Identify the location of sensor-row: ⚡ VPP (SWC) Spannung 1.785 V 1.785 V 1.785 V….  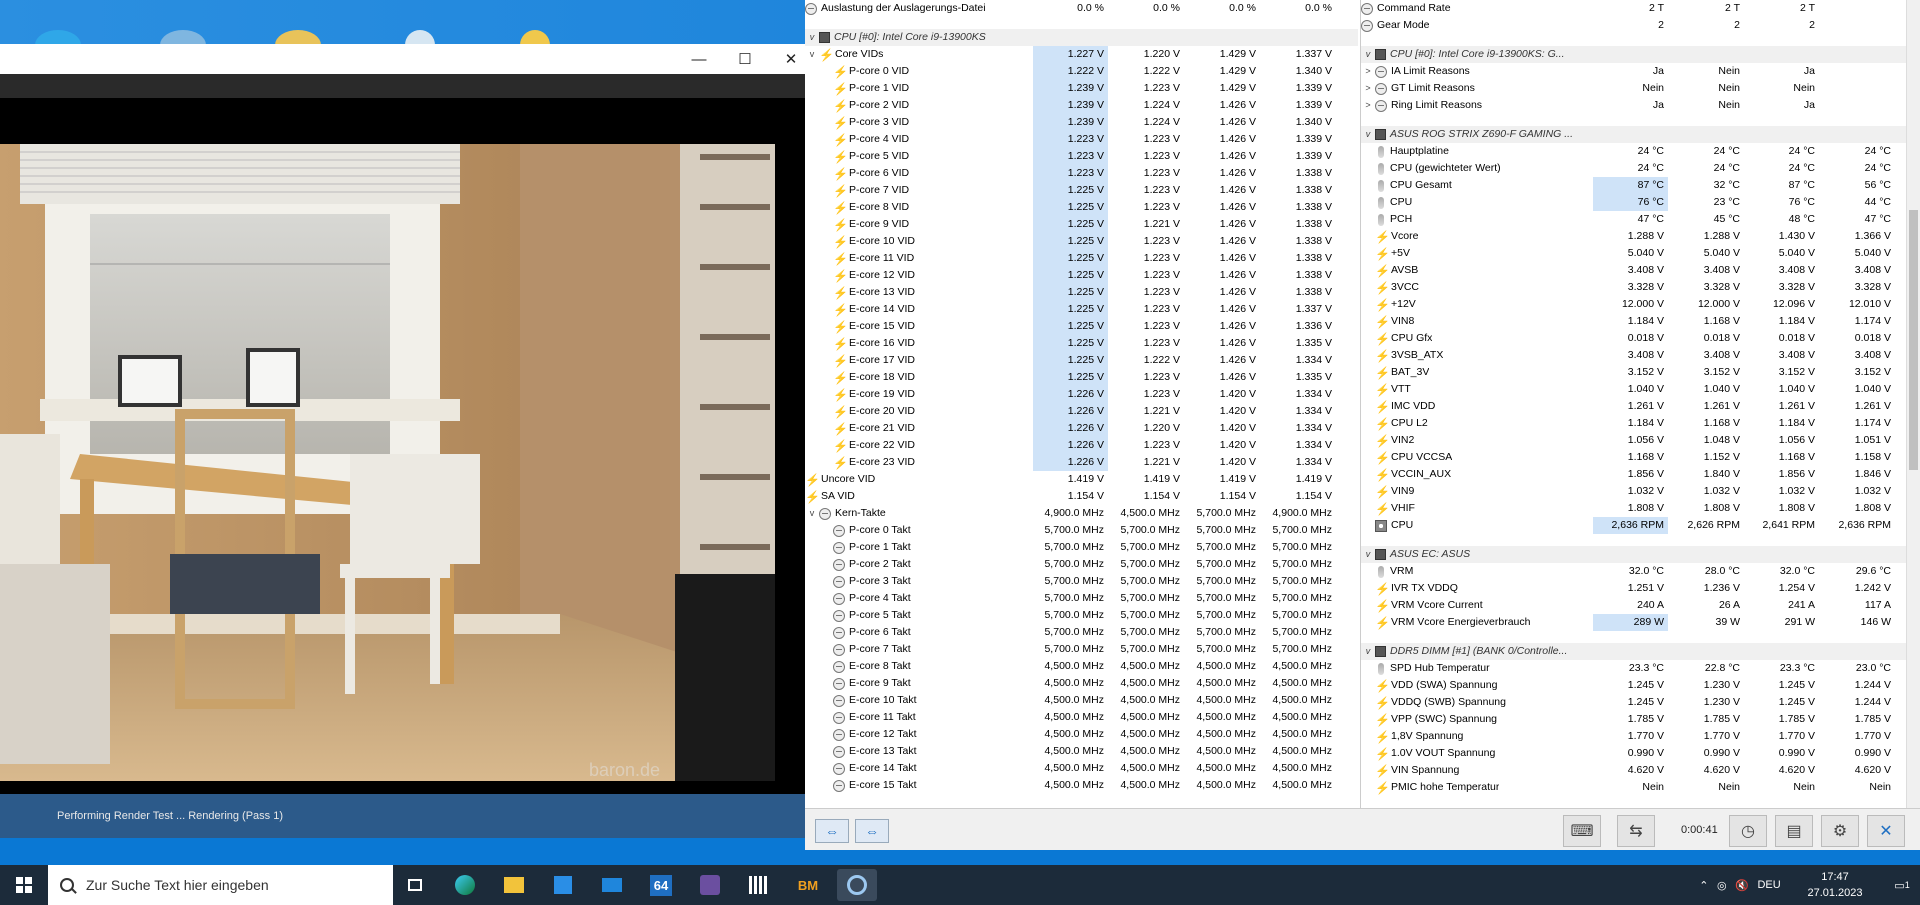
(1639, 719).